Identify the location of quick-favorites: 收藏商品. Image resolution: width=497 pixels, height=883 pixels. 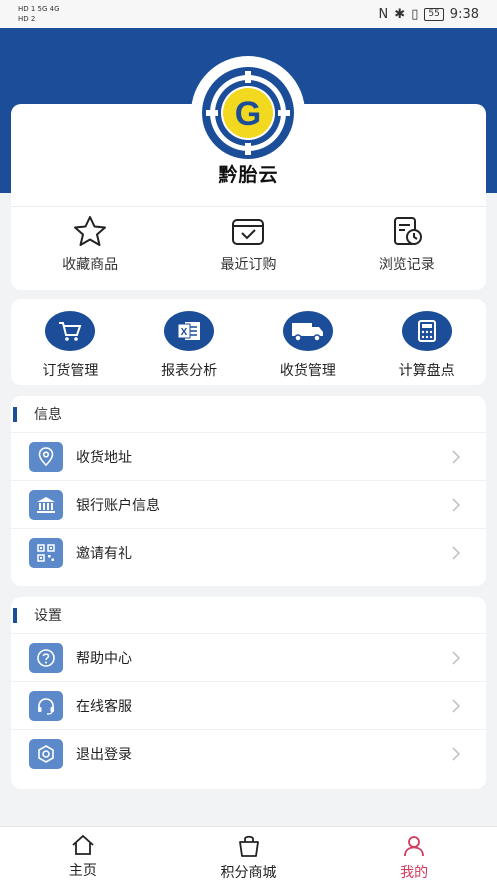
(90, 248).